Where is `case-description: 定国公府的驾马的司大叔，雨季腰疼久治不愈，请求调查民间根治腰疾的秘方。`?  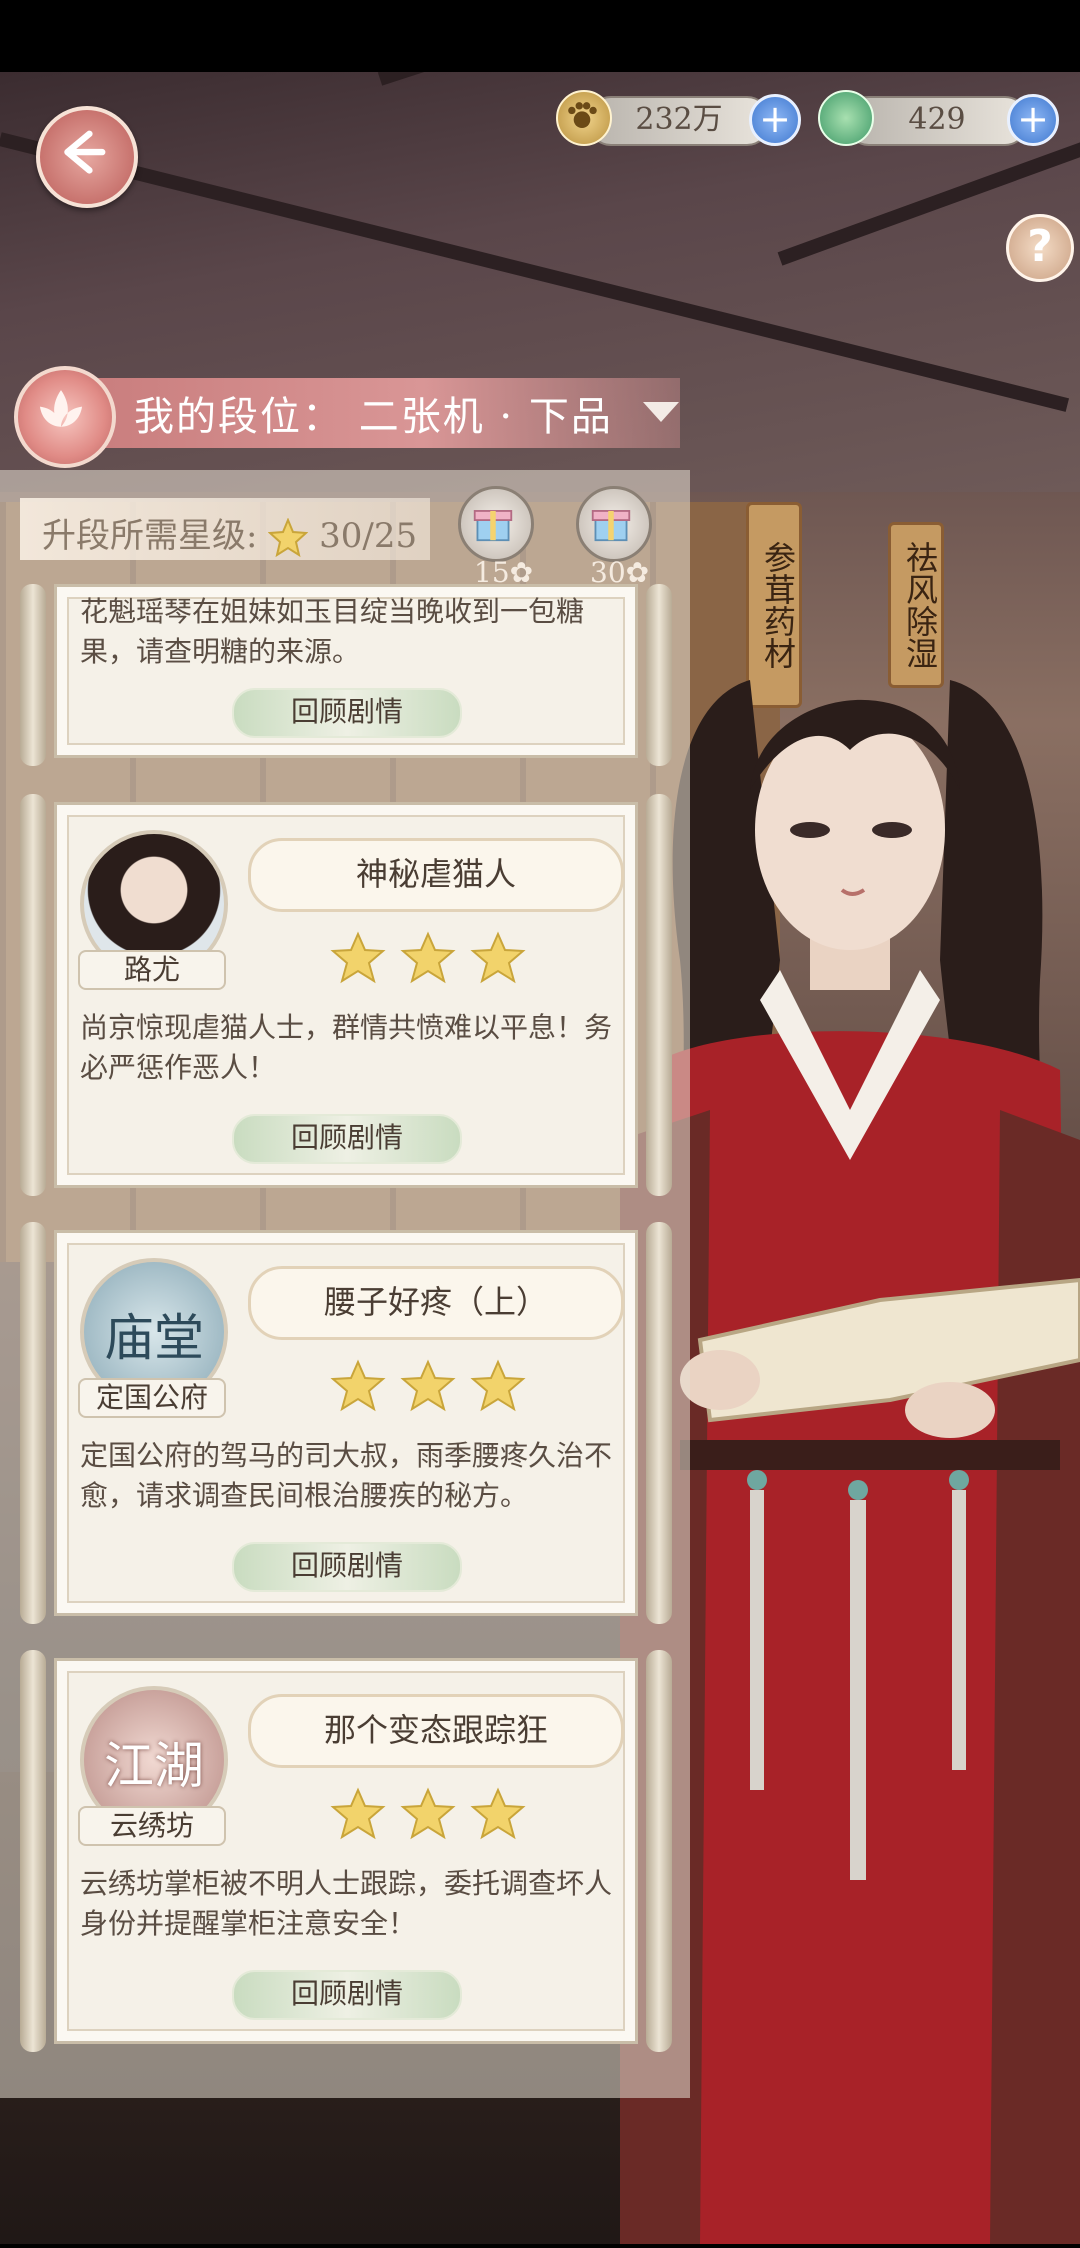 case-description: 定国公府的驾马的司大叔，雨季腰疼久治不愈，请求调查民间根治腰疾的秘方。 is located at coordinates (346, 1475).